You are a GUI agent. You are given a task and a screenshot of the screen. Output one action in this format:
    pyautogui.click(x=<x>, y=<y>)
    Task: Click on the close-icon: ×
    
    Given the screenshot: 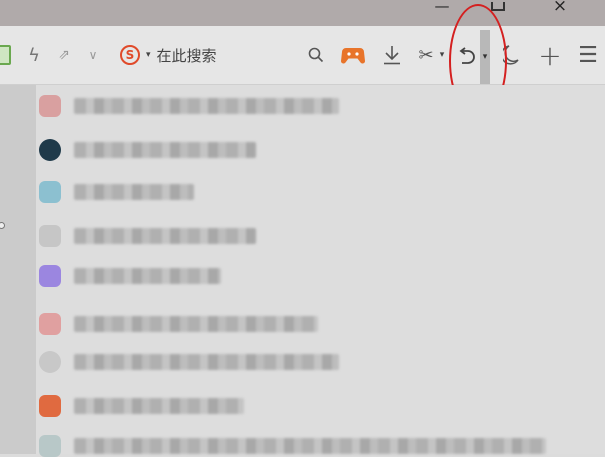 What is the action you would take?
    pyautogui.click(x=560, y=10)
    